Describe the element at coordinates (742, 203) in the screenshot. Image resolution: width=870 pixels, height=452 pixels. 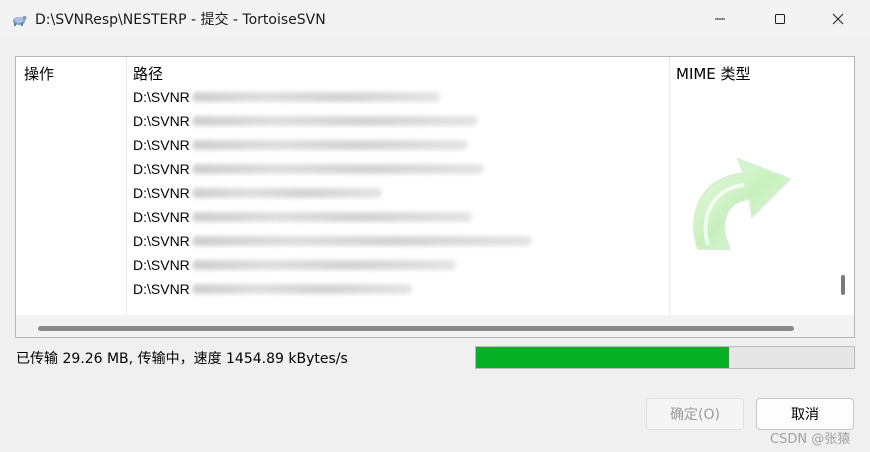
I see `commit-arrow-icon` at that location.